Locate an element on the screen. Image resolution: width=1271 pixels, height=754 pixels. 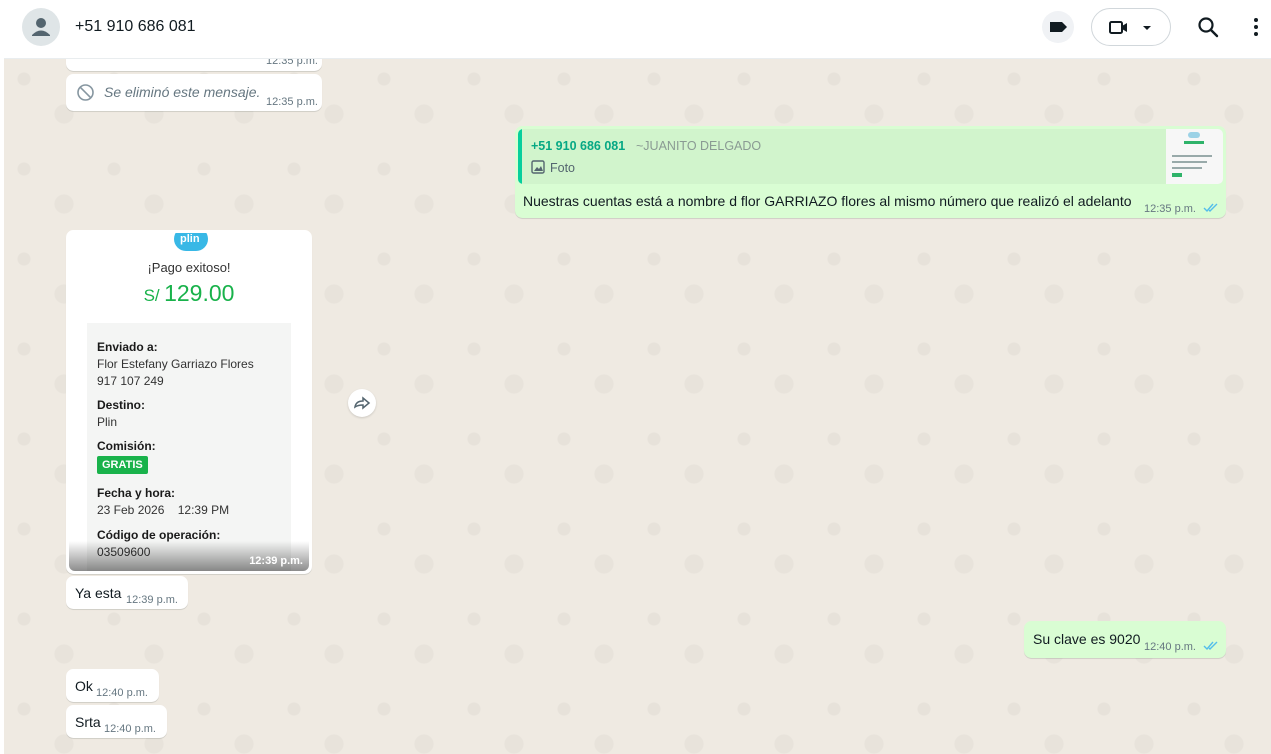
label-button is located at coordinates (1058, 27).